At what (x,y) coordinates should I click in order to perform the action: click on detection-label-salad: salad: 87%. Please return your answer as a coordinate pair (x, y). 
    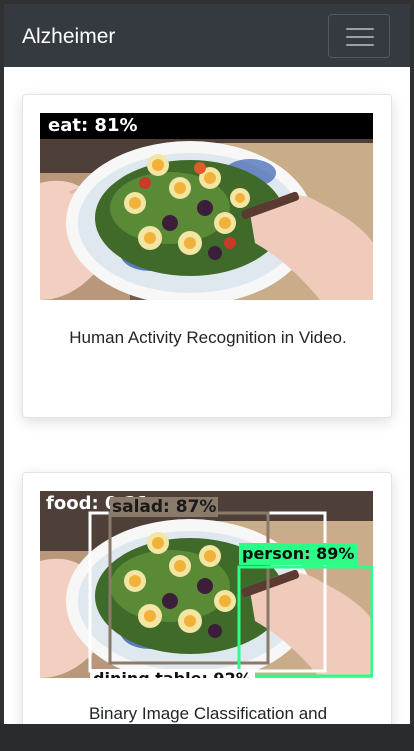
    Looking at the image, I should click on (164, 507).